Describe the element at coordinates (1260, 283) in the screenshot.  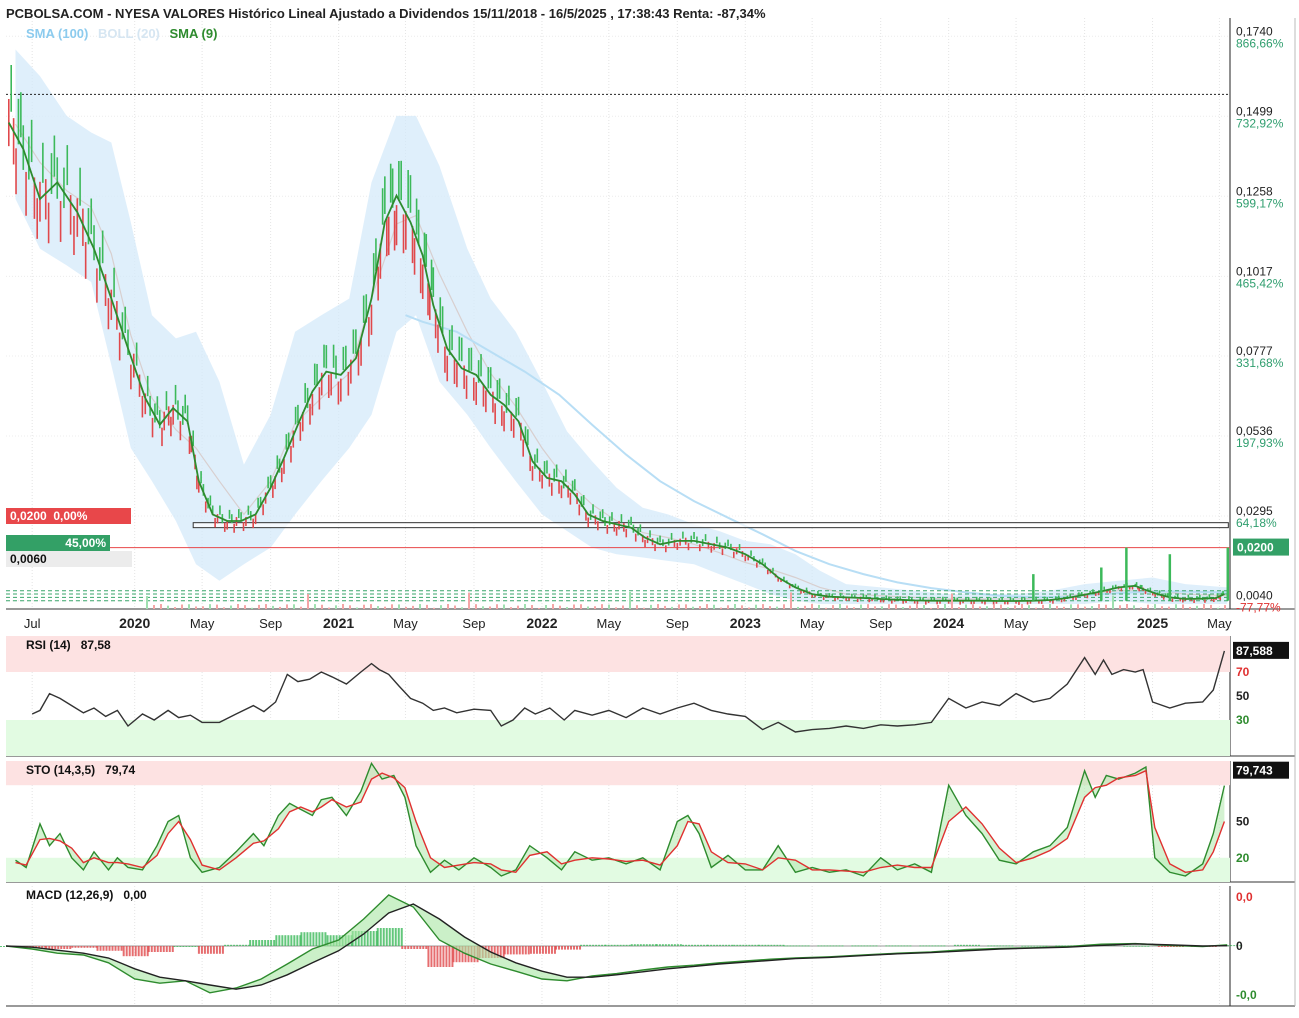
I see `pct-axis-label: 465,42%` at that location.